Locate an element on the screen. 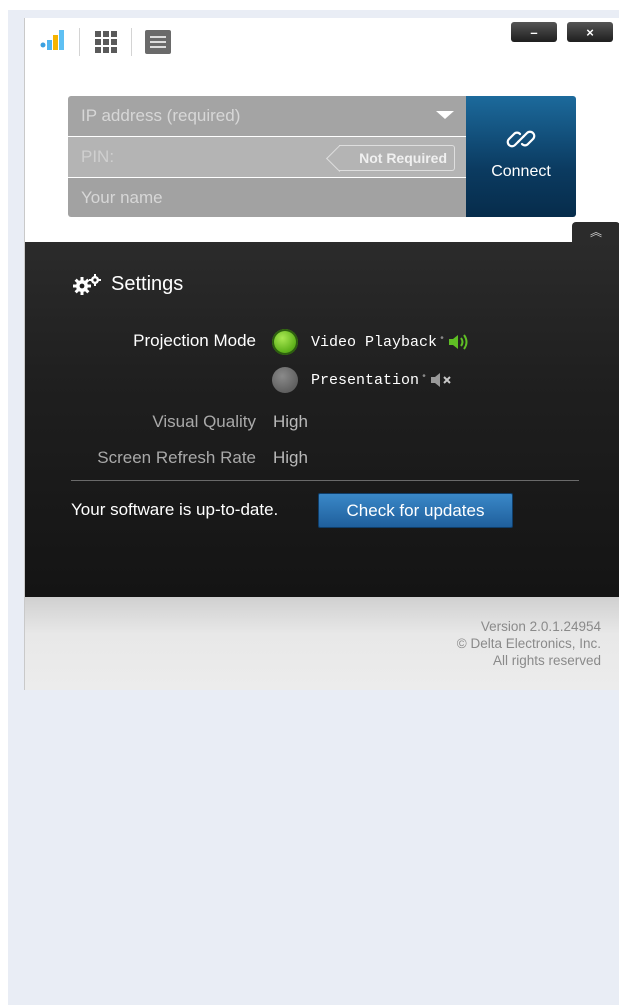  version-text: Version 2.0.1.24954 is located at coordinates (540, 626).